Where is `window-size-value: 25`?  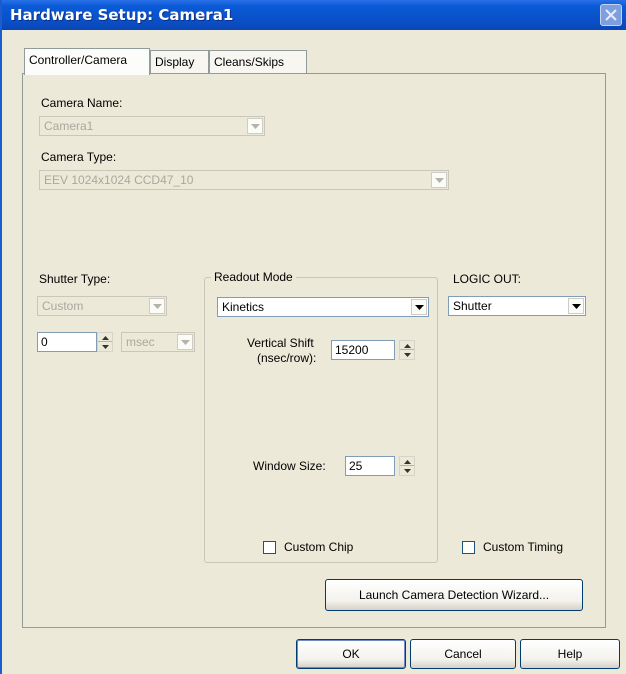 window-size-value: 25 is located at coordinates (356, 466).